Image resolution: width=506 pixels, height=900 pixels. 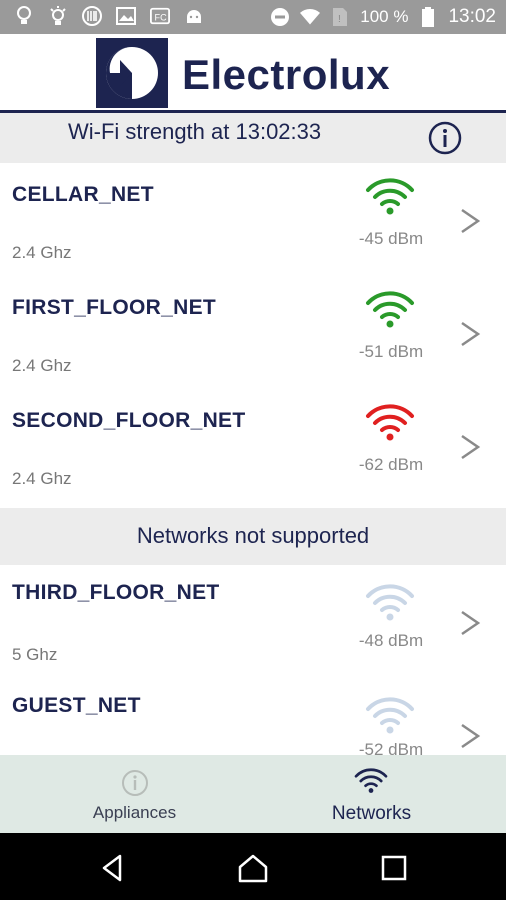 I want to click on bulb-outline-icon, so click(x=58, y=16).